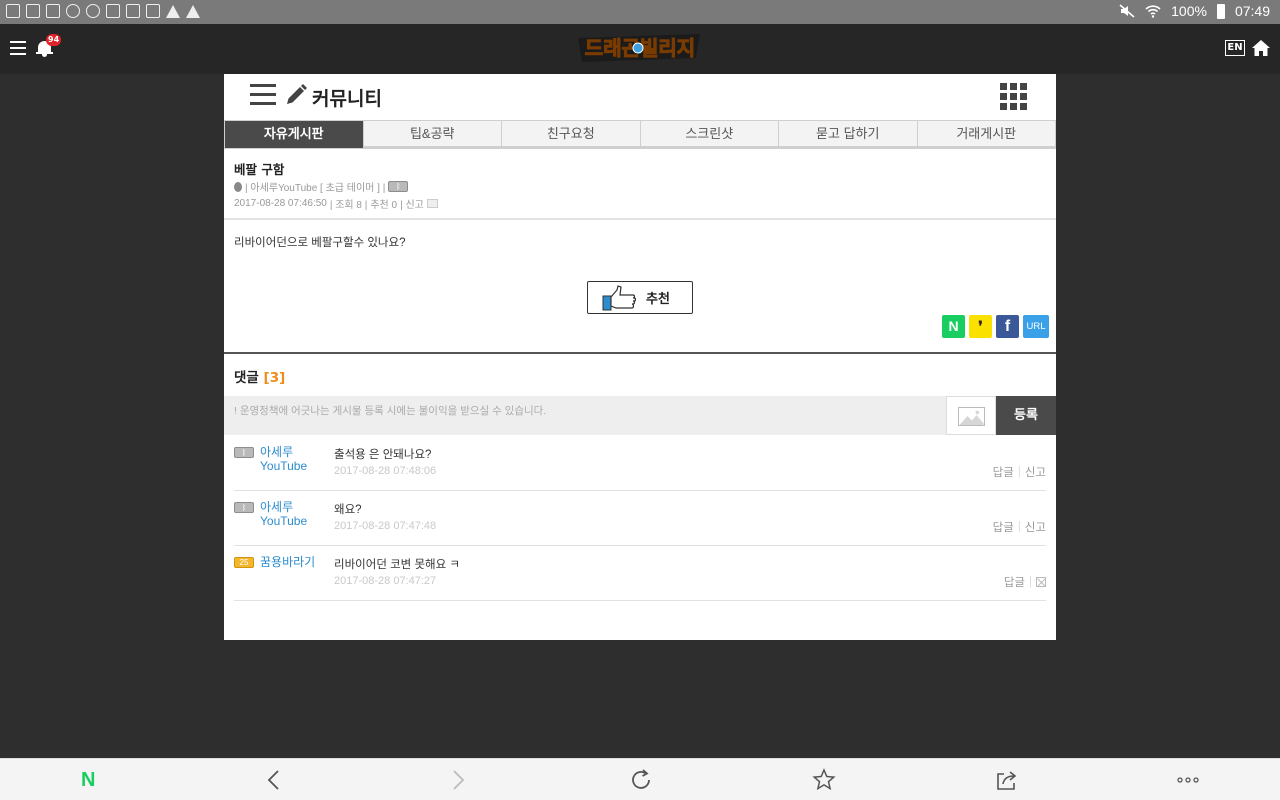 This screenshot has width=1280, height=800. I want to click on comment-user: 꿈용바라기, so click(299, 562).